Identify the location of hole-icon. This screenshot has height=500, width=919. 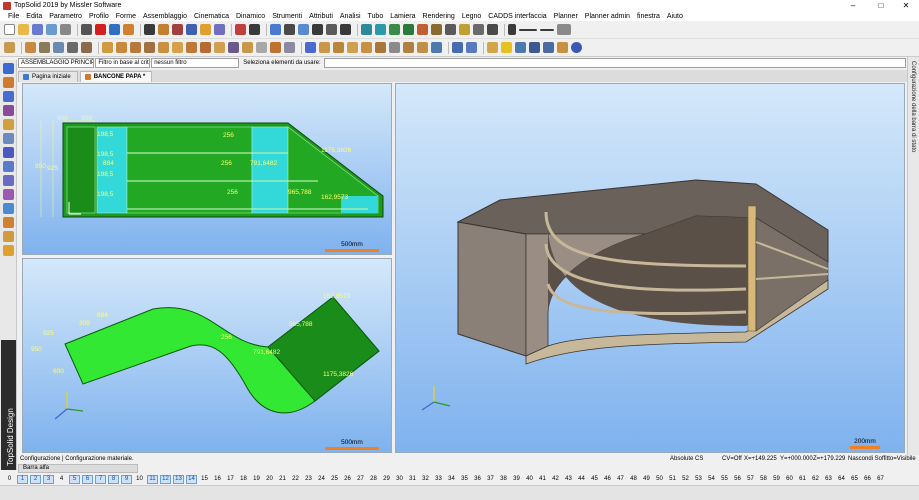
(44, 47).